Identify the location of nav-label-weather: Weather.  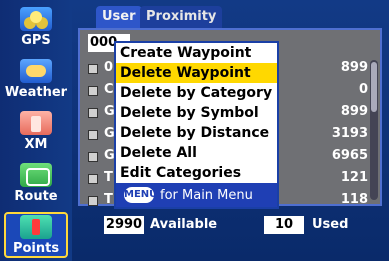
(36, 92).